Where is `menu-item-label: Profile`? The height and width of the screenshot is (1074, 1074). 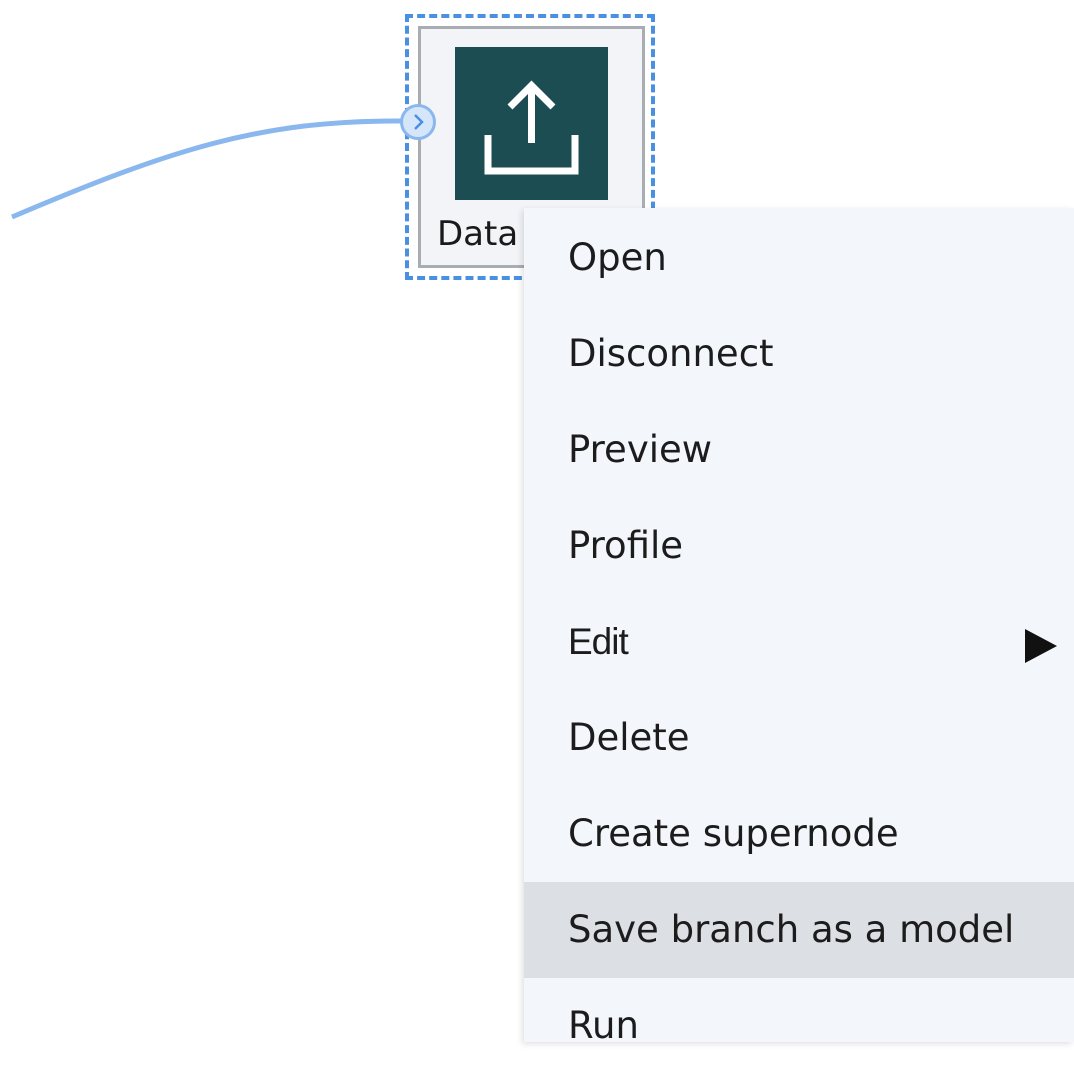
menu-item-label: Profile is located at coordinates (626, 545).